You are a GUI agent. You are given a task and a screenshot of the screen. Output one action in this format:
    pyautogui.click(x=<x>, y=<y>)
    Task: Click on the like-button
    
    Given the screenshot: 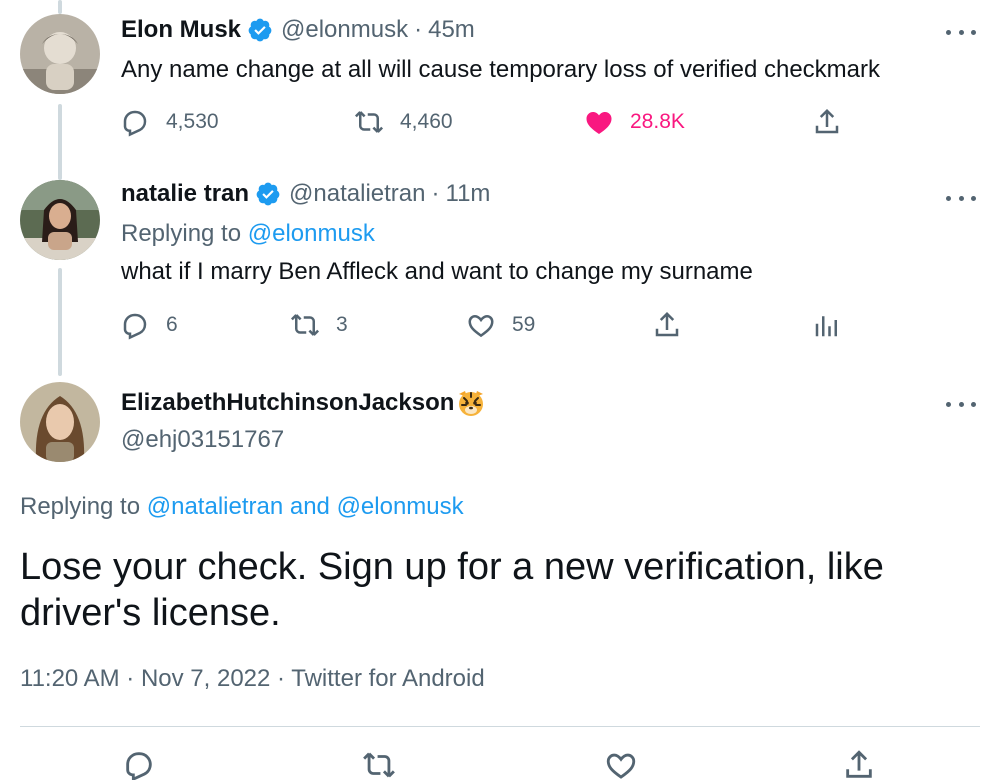 What is the action you would take?
    pyautogui.click(x=621, y=764)
    